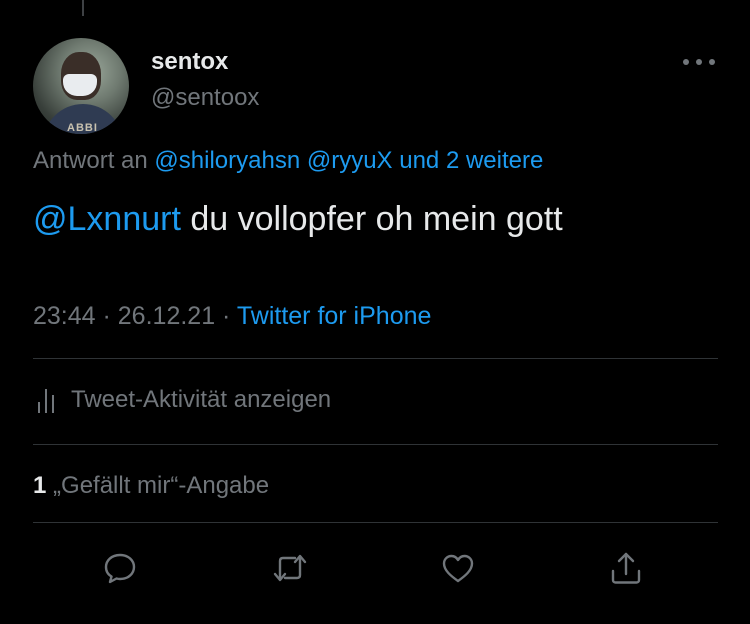  What do you see at coordinates (350, 160) in the screenshot?
I see `reply-mention-link: @ryyuX` at bounding box center [350, 160].